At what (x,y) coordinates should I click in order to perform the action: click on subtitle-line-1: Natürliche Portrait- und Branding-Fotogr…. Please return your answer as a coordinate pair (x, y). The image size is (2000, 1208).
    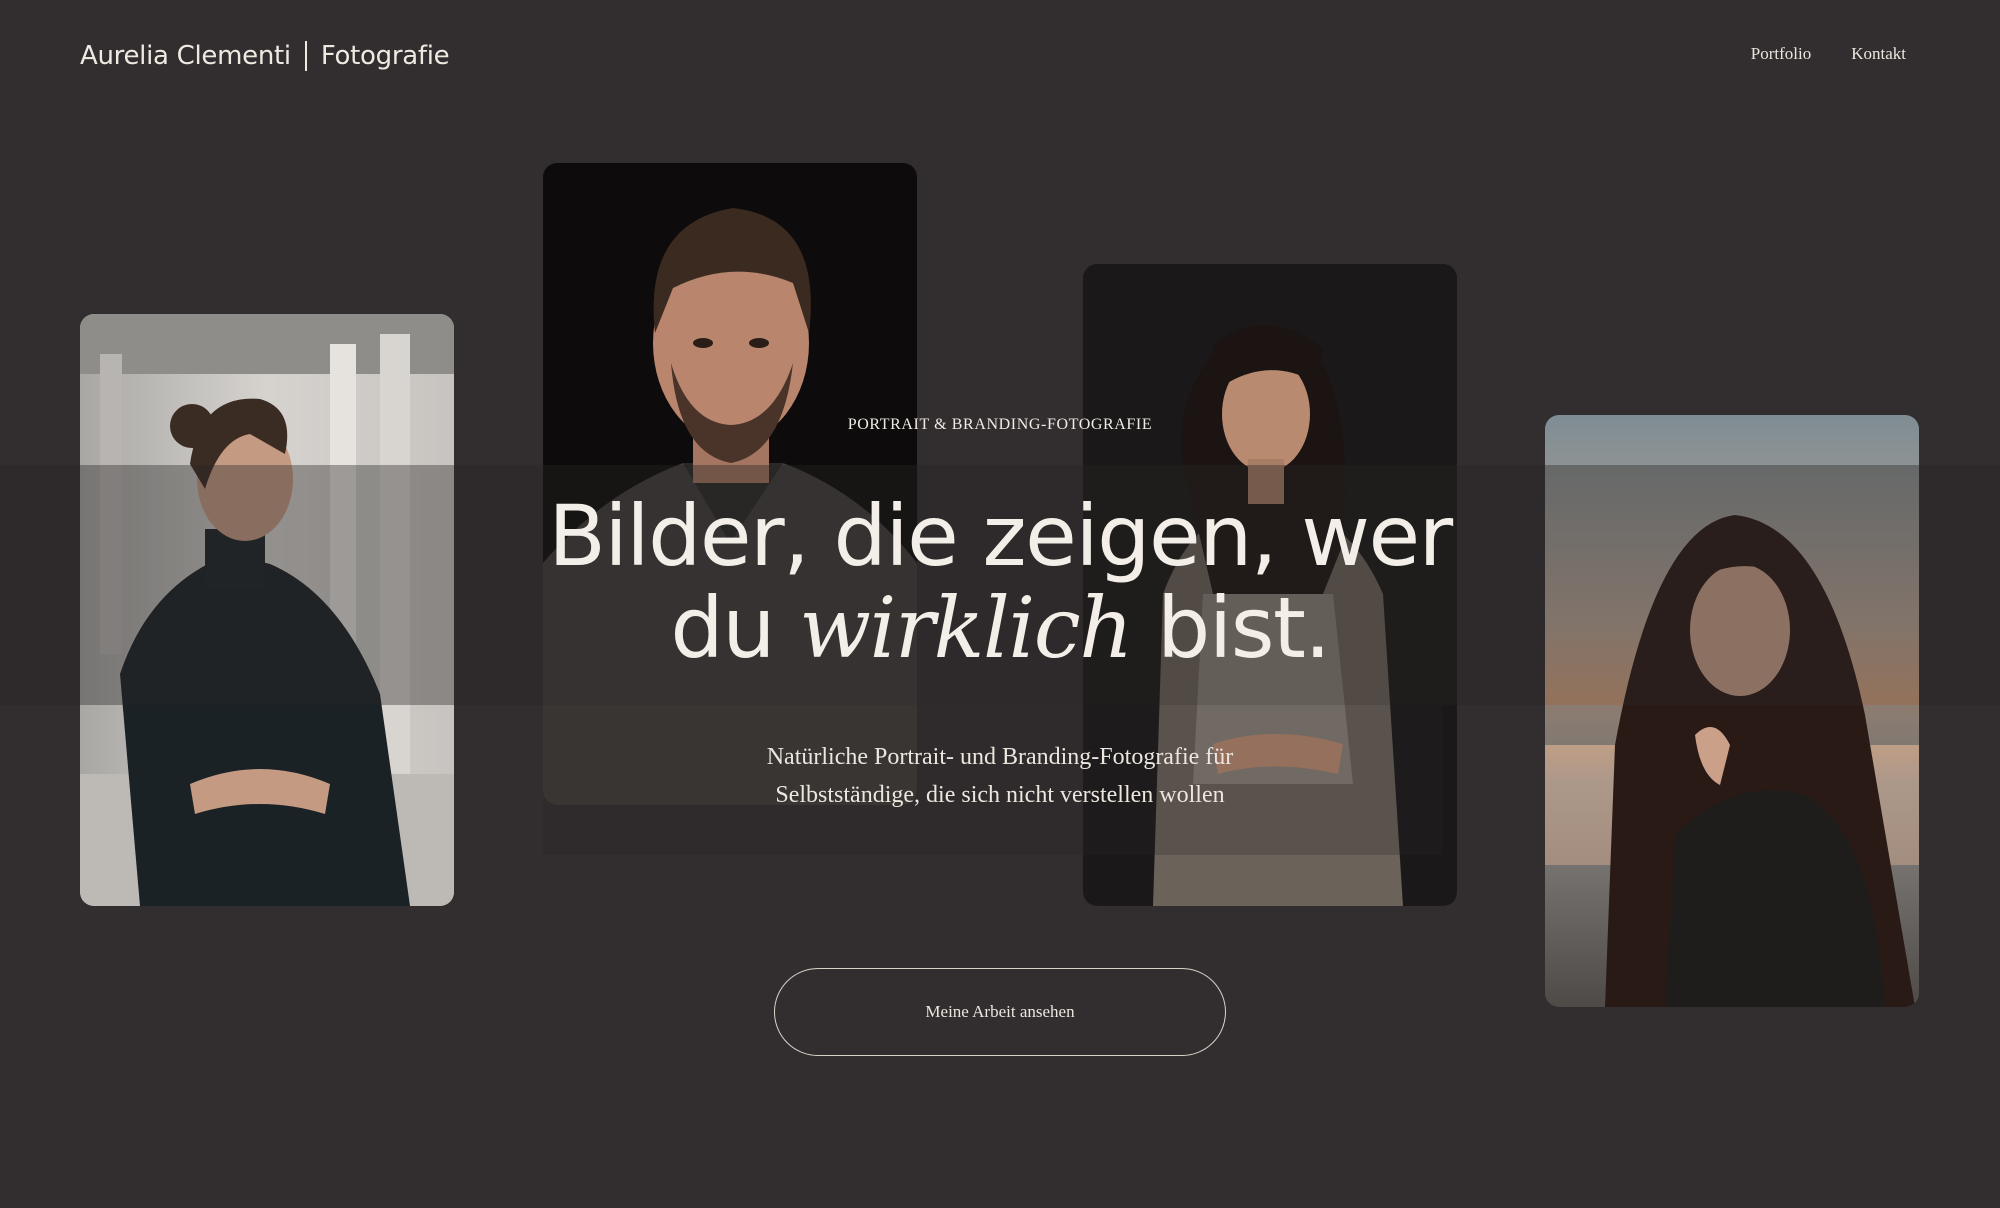
    Looking at the image, I should click on (1000, 757).